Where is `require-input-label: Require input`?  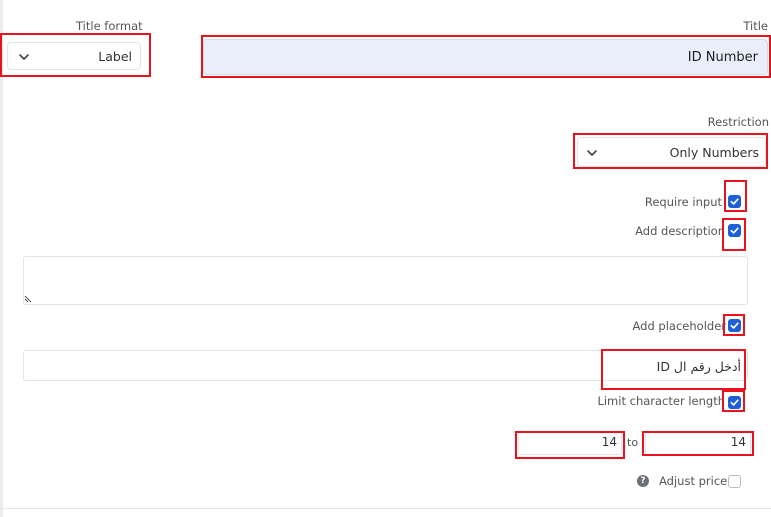 require-input-label: Require input is located at coordinates (683, 202).